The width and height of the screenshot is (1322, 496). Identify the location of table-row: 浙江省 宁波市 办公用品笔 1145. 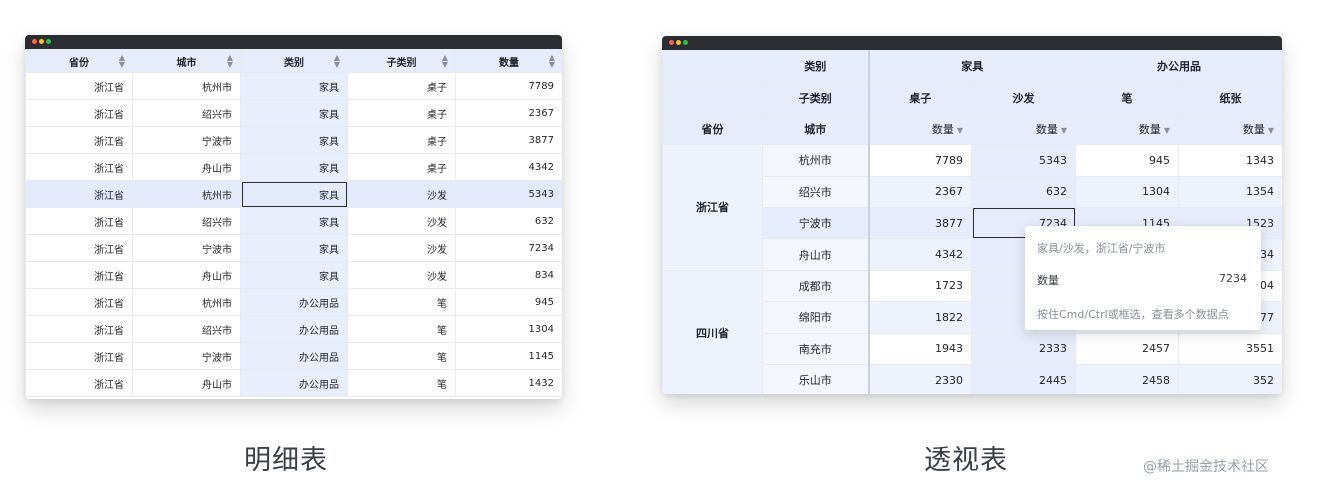
(293, 356).